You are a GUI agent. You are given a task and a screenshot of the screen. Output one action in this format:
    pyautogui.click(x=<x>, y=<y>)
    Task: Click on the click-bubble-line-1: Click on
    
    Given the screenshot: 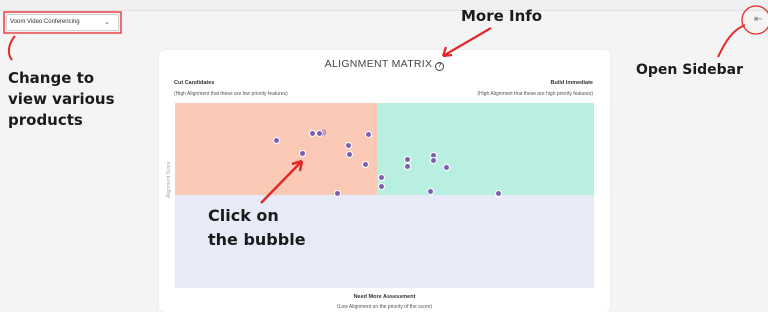 What is the action you would take?
    pyautogui.click(x=243, y=215)
    